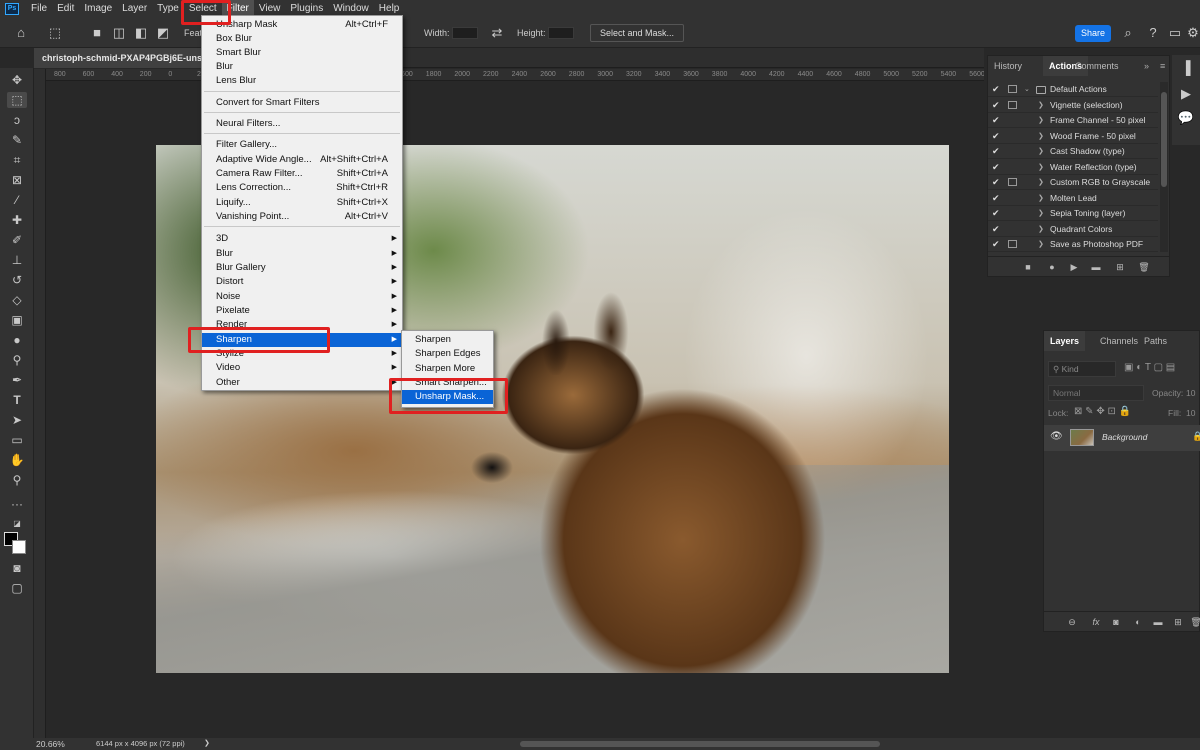 The width and height of the screenshot is (1200, 750). Describe the element at coordinates (1093, 33) in the screenshot. I see `share-button: Share` at that location.